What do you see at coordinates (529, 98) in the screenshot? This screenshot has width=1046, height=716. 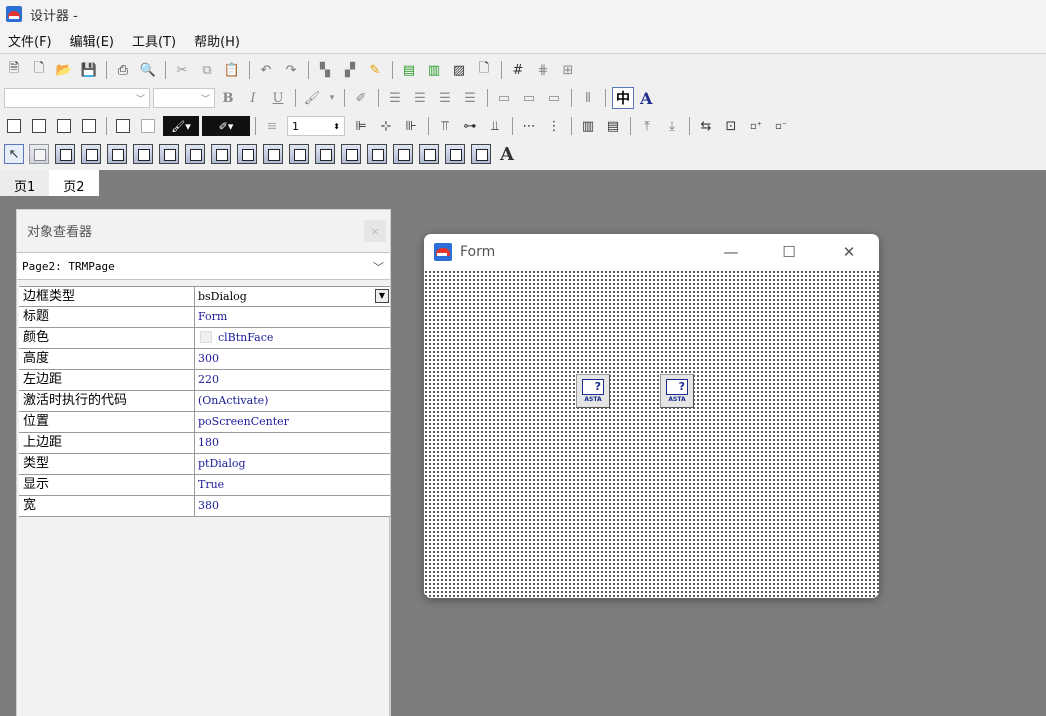 I see `valign-middle-icon: ▭` at bounding box center [529, 98].